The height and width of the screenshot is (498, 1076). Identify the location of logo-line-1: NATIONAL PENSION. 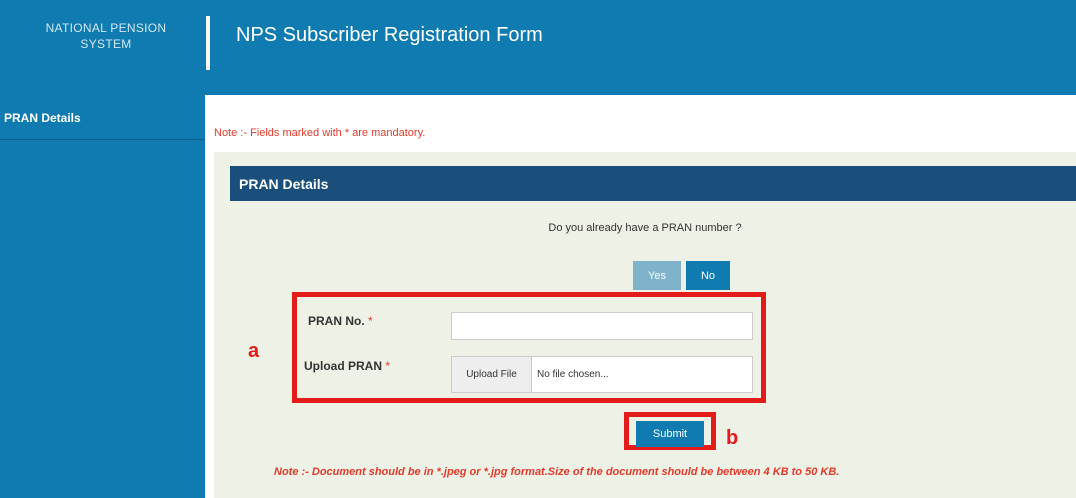
(106, 28).